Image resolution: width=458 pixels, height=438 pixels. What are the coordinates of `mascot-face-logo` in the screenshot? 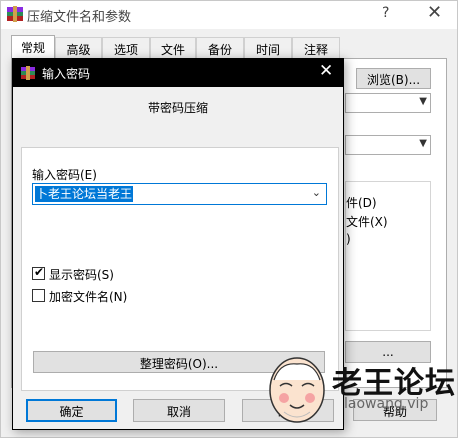 It's located at (297, 390).